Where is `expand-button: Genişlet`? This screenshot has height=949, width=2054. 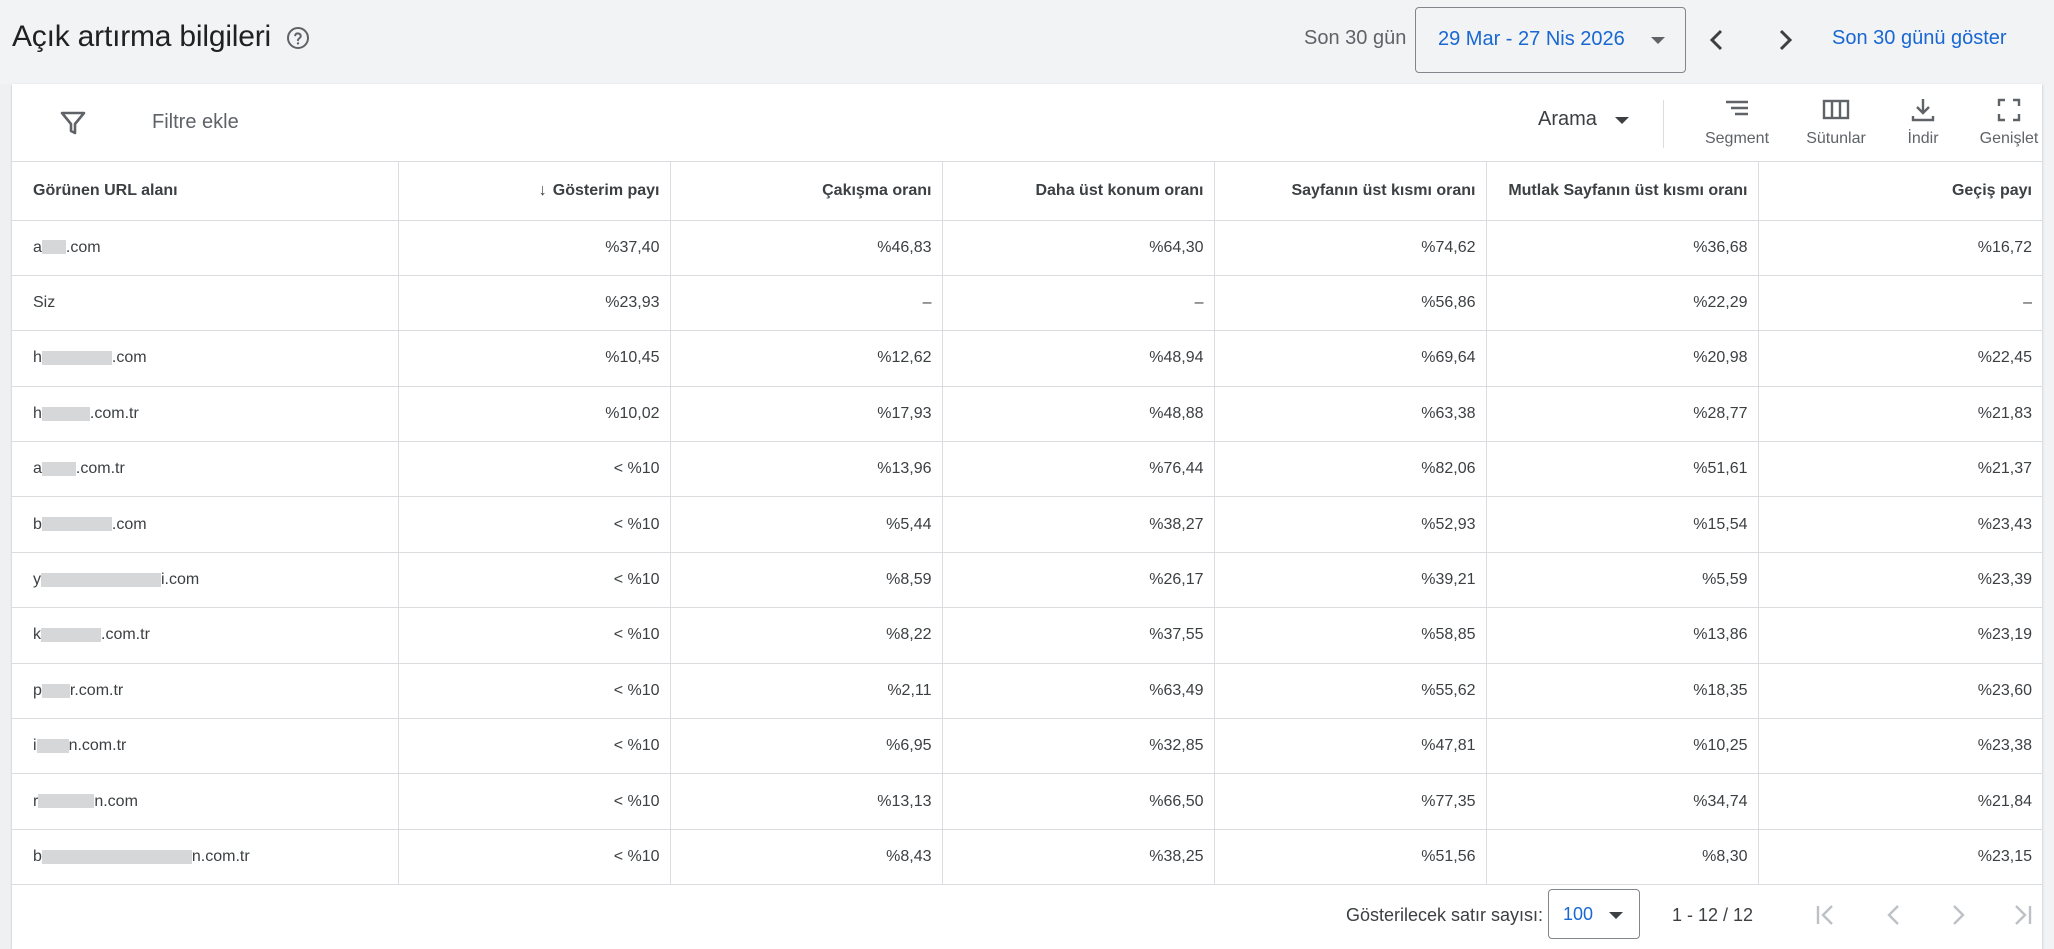
expand-button: Genişlet is located at coordinates (2009, 125).